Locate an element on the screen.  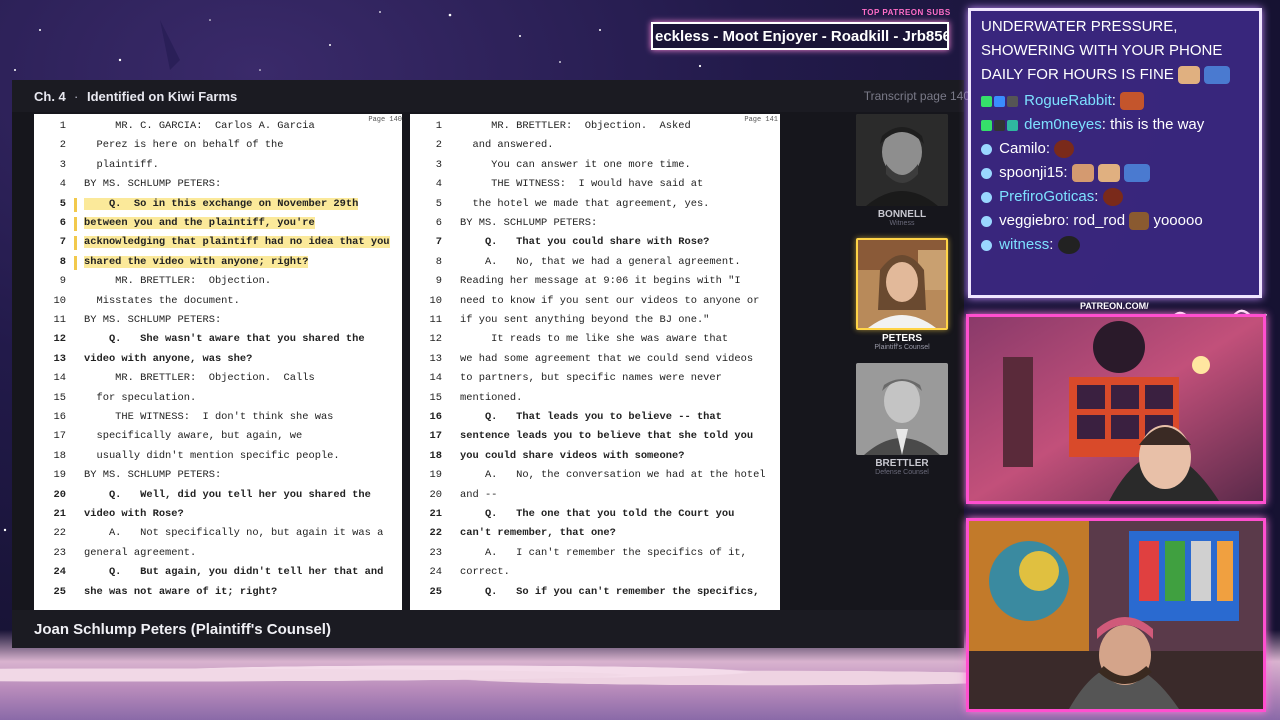
transcript-line: 9 MR. BRETTLER: Objection. is located at coordinates (219, 284).